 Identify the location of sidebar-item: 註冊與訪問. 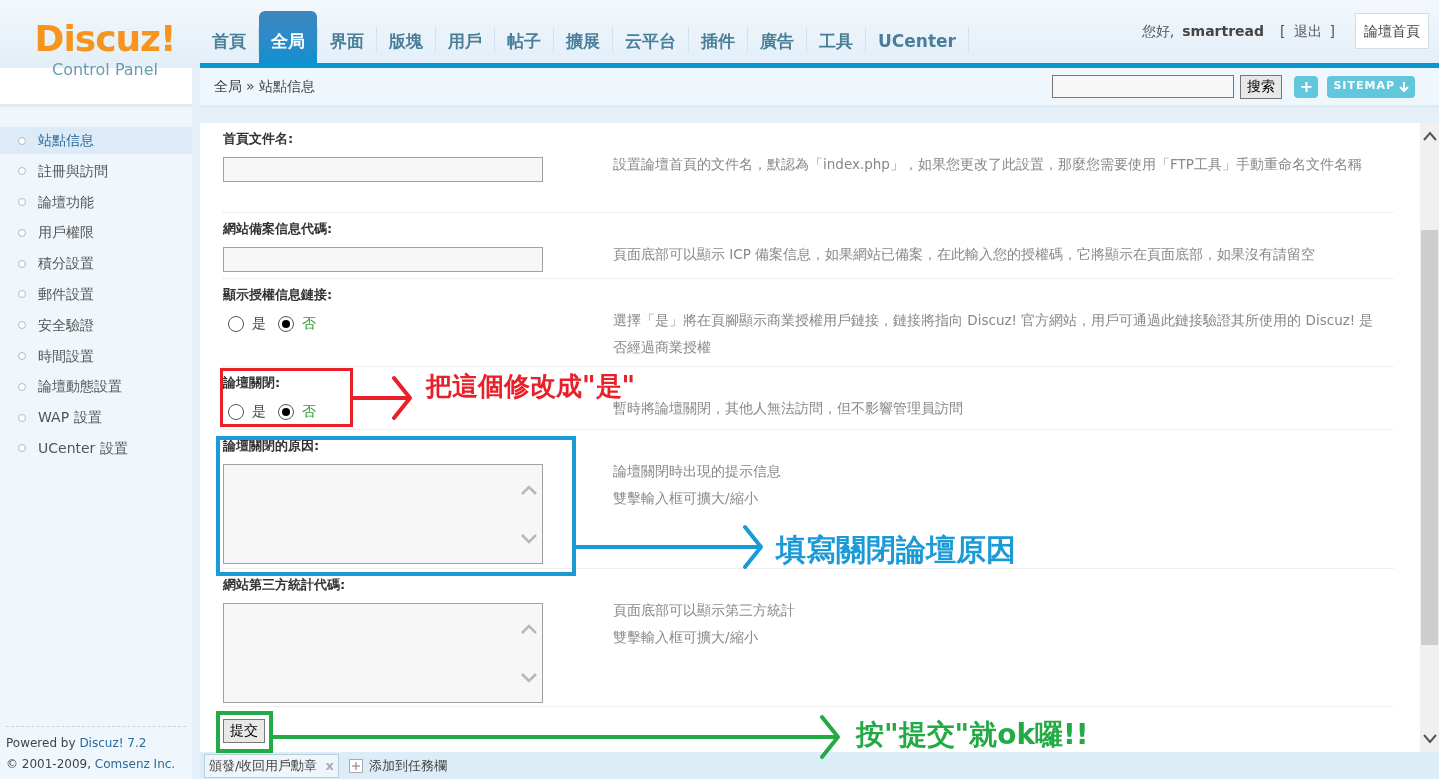
(96, 171).